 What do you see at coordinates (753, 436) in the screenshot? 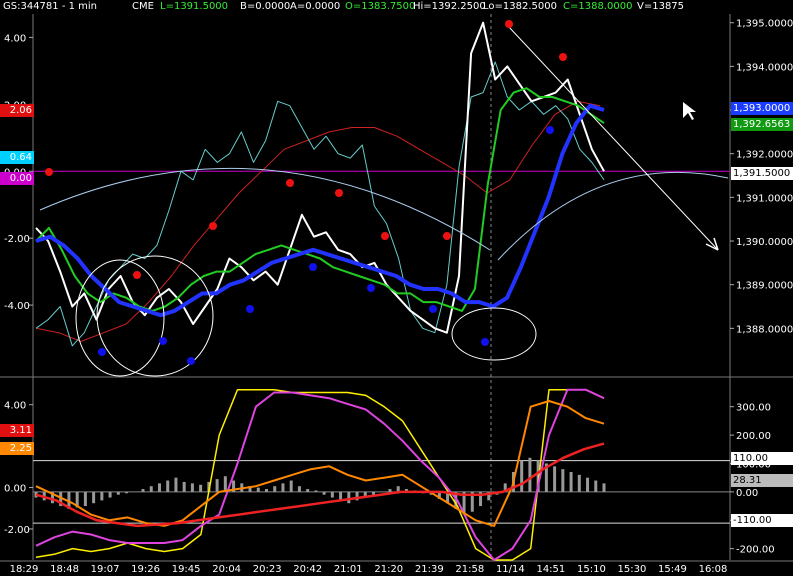
I see `osc-right-tick-label: 200.00` at bounding box center [753, 436].